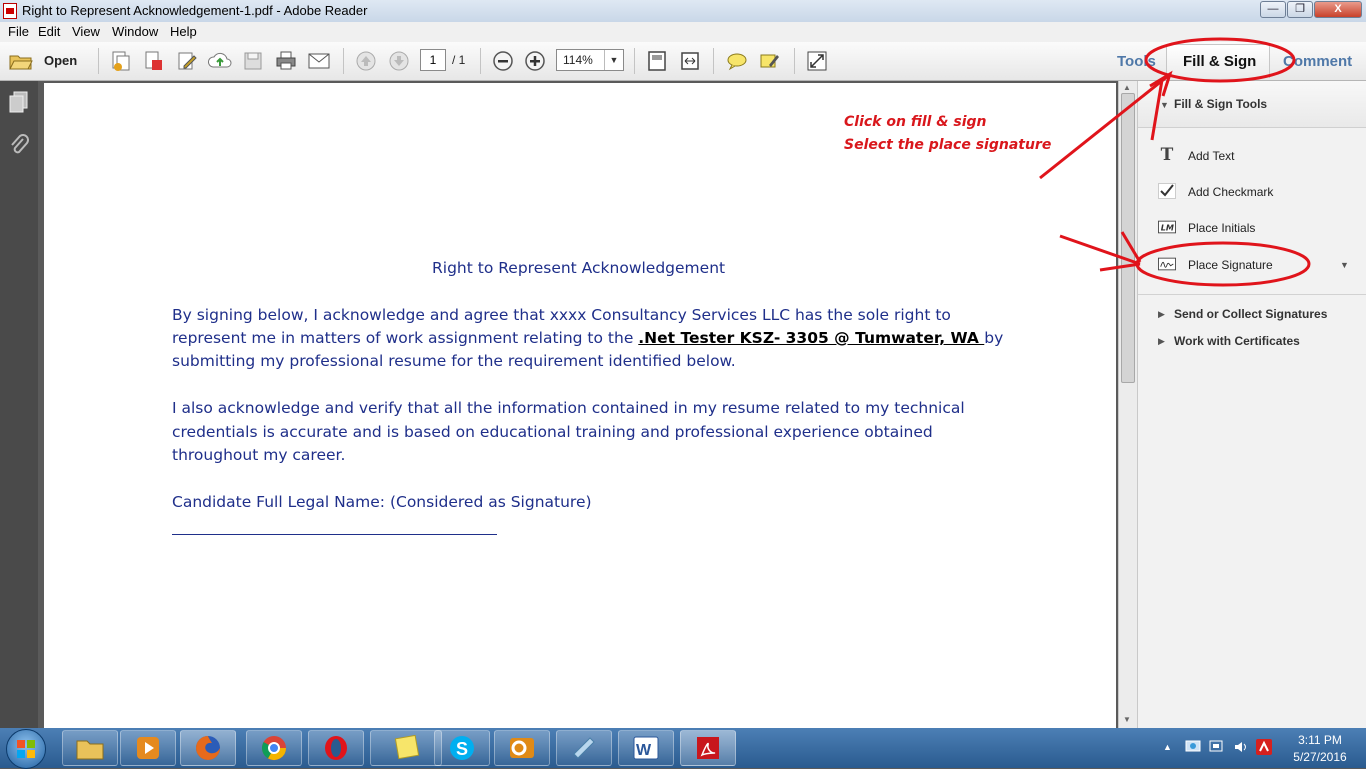 The width and height of the screenshot is (1366, 769). What do you see at coordinates (1217, 749) in the screenshot?
I see `action-center-flag-icon` at bounding box center [1217, 749].